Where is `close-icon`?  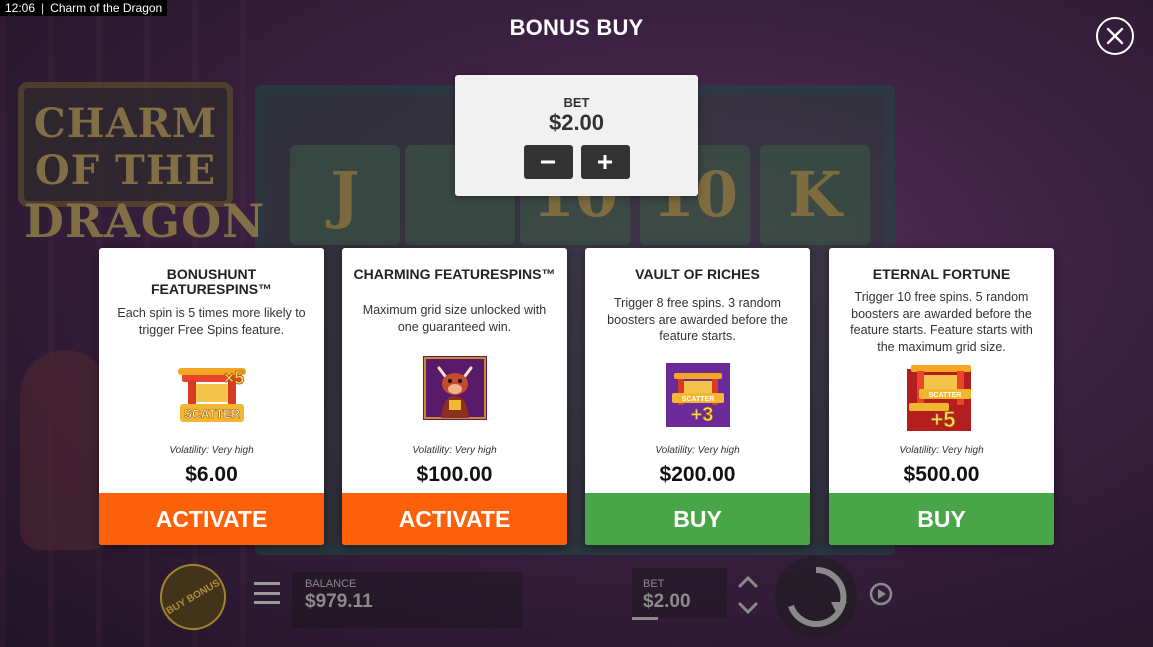
close-icon is located at coordinates (1115, 36).